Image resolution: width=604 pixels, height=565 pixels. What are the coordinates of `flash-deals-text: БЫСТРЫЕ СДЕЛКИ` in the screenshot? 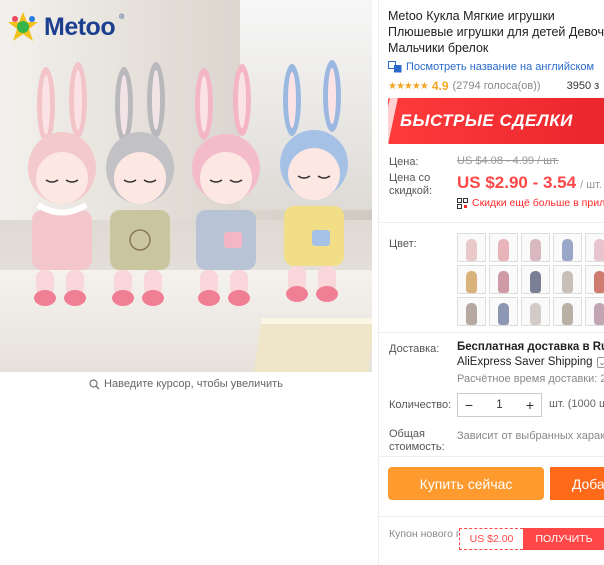 It's located at (486, 120).